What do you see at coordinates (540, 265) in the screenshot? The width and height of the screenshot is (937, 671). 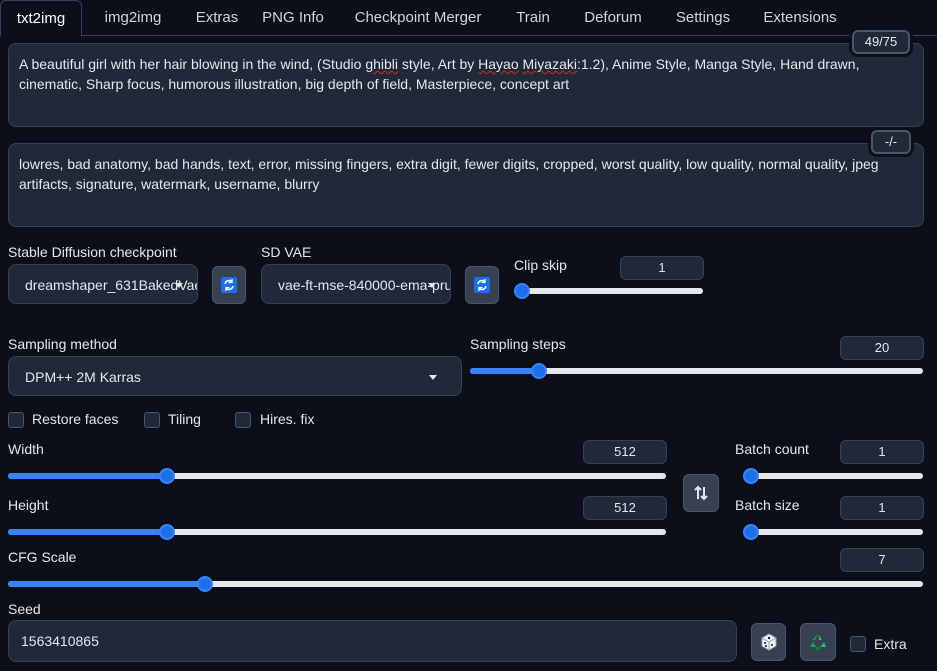 I see `clip-skip-label: Clip skip` at bounding box center [540, 265].